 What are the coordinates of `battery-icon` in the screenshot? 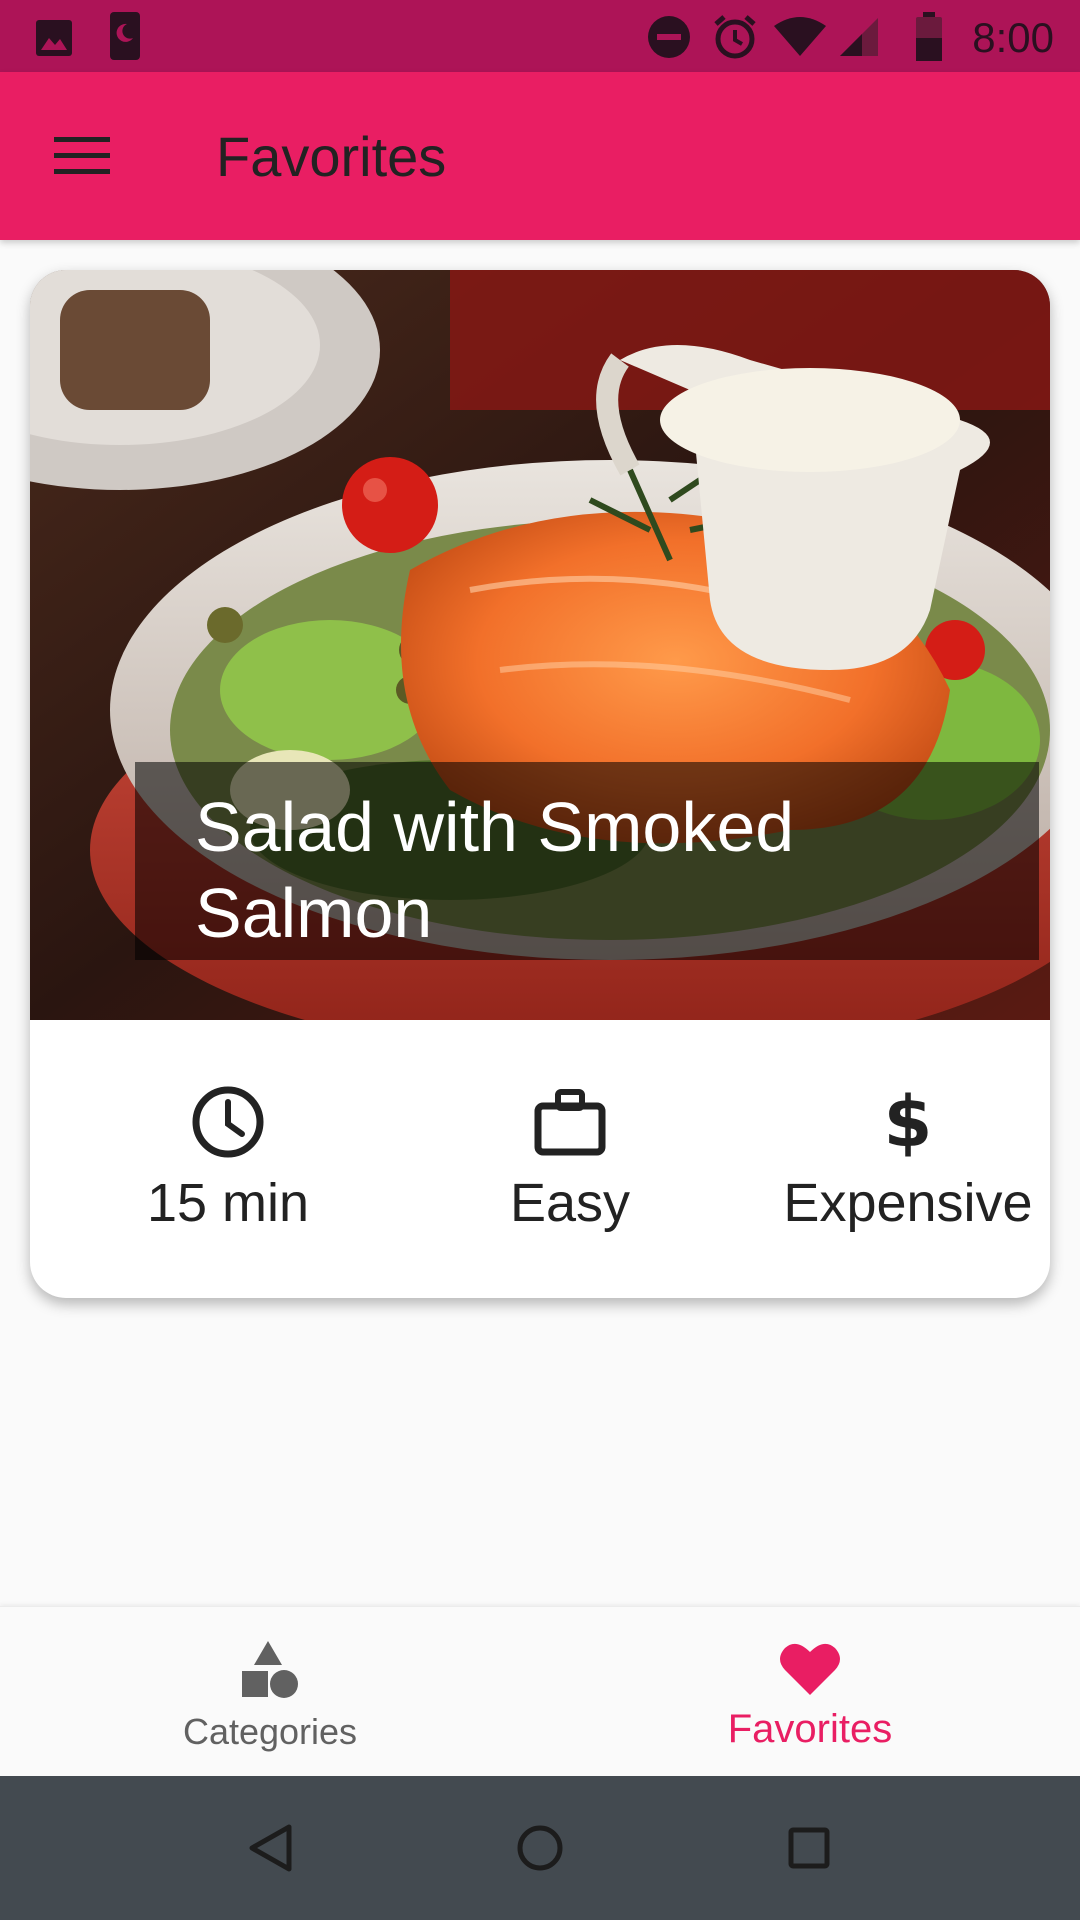 It's located at (929, 36).